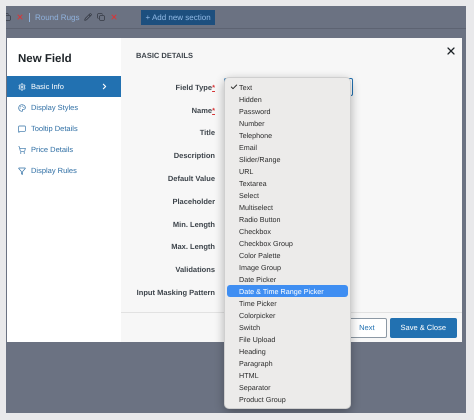  What do you see at coordinates (57, 17) in the screenshot?
I see `section-name: Round Rugs` at bounding box center [57, 17].